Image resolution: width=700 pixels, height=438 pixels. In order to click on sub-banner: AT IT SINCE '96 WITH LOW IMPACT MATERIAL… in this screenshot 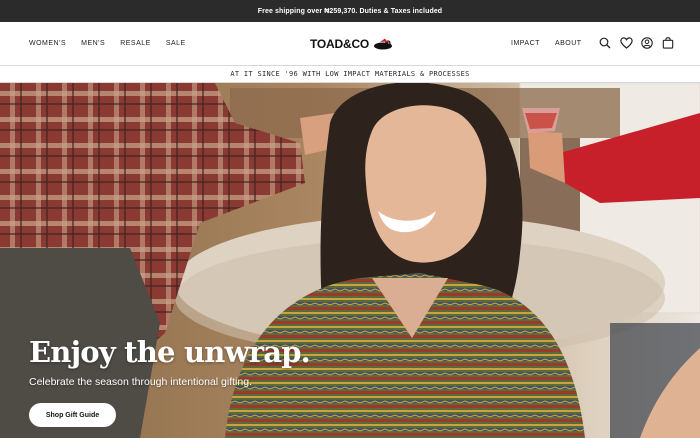, I will do `click(350, 74)`.